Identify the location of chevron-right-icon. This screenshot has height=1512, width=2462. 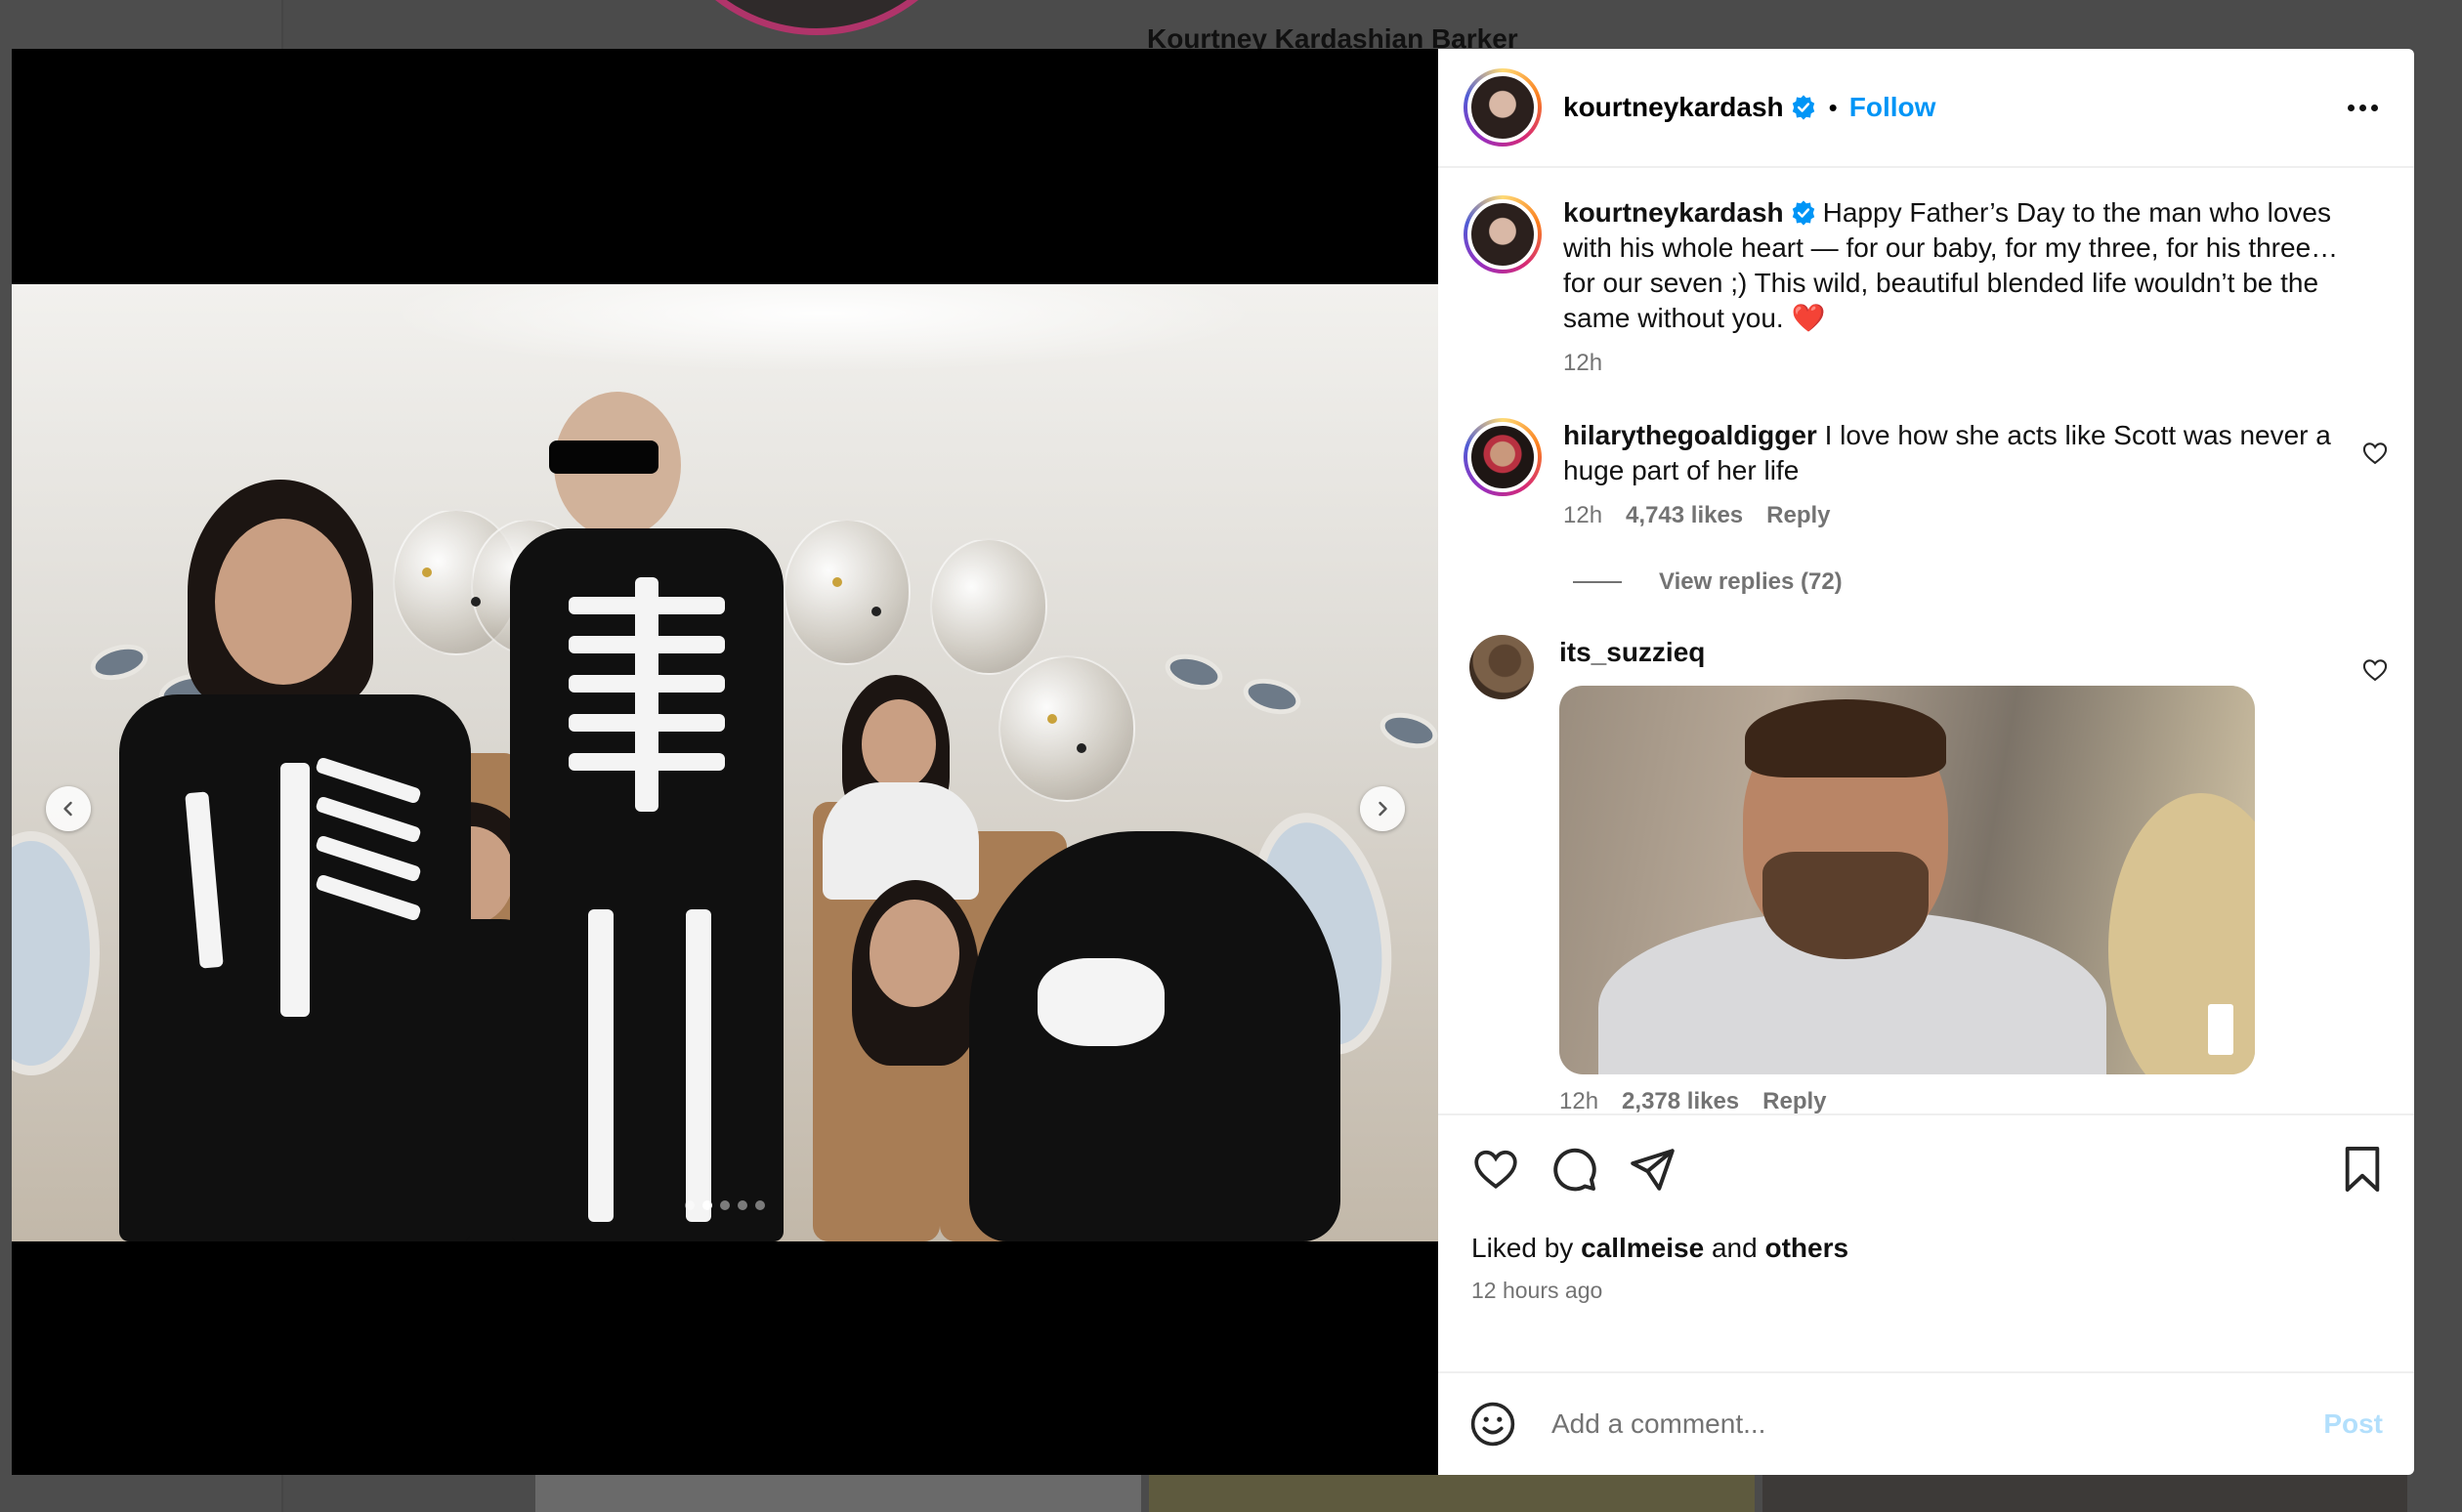
(1383, 809).